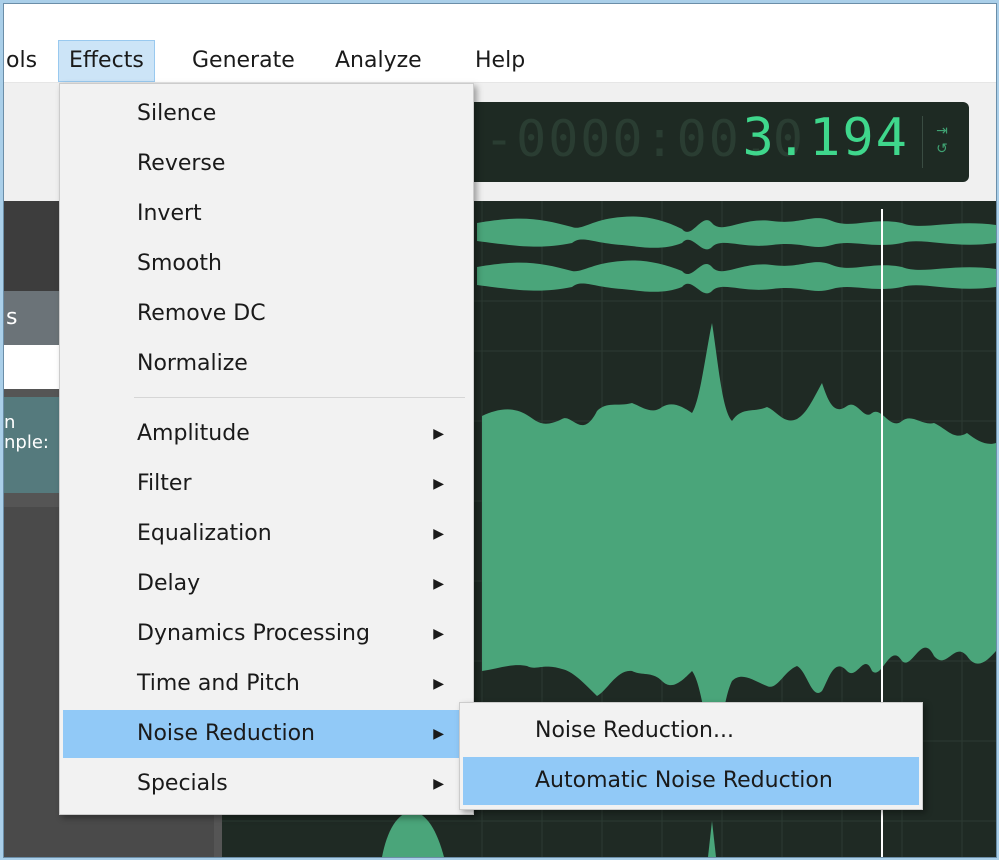 This screenshot has width=999, height=860. Describe the element at coordinates (266, 214) in the screenshot. I see `menu-item-invert: Invert` at that location.